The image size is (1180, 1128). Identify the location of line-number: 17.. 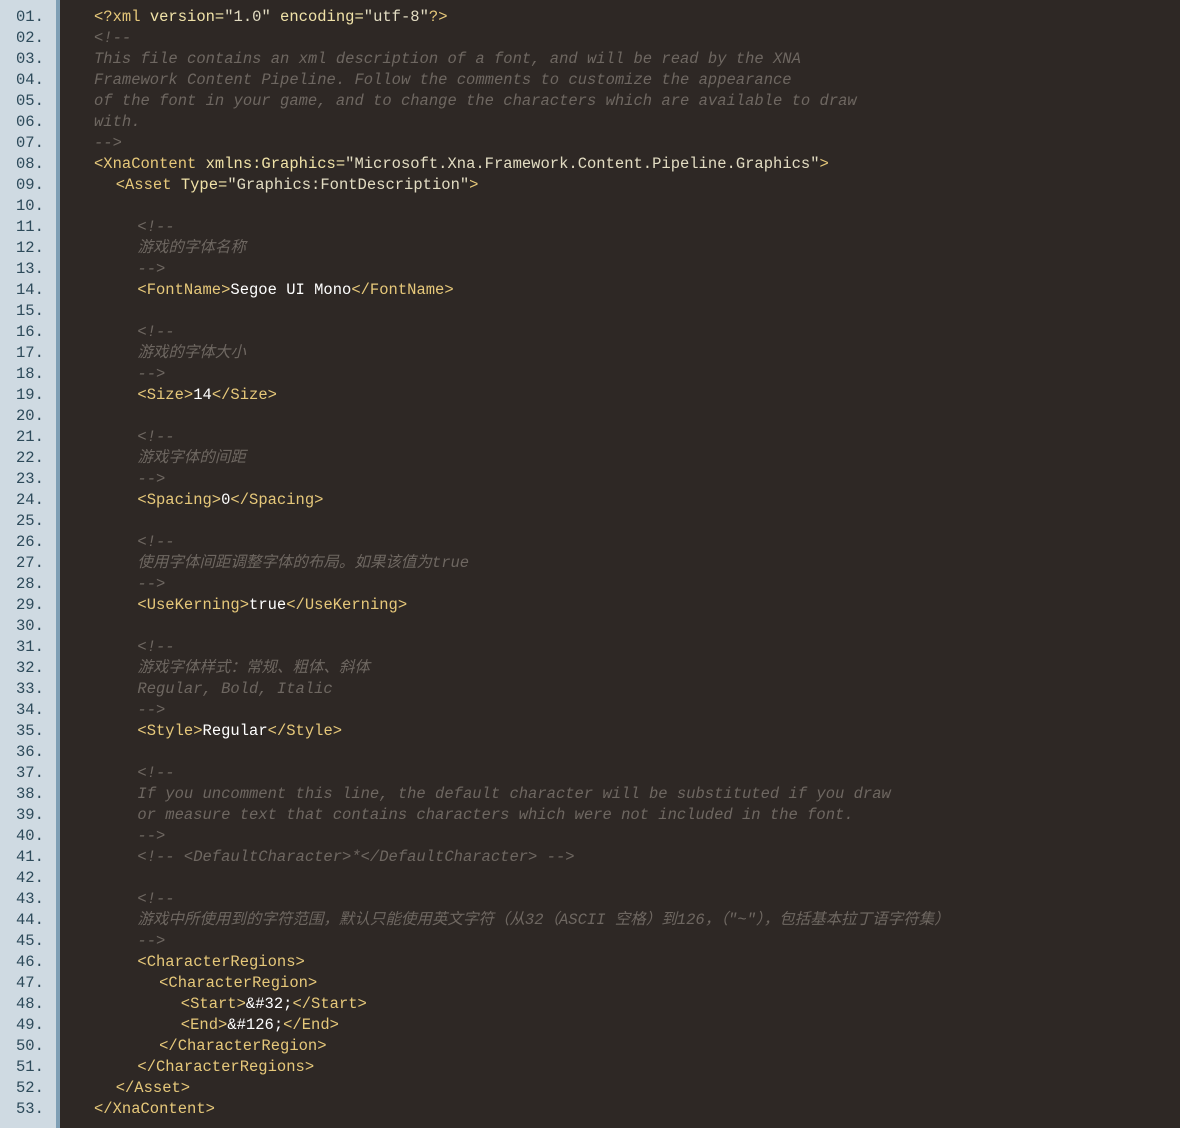
(30, 353).